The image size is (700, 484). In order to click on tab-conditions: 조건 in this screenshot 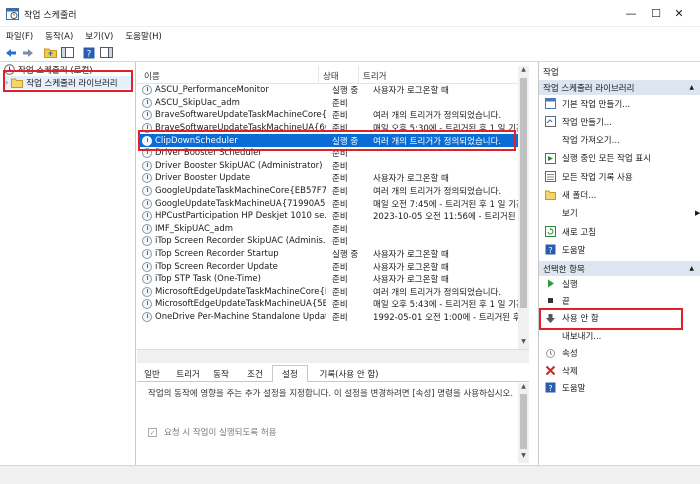, I will do `click(255, 374)`.